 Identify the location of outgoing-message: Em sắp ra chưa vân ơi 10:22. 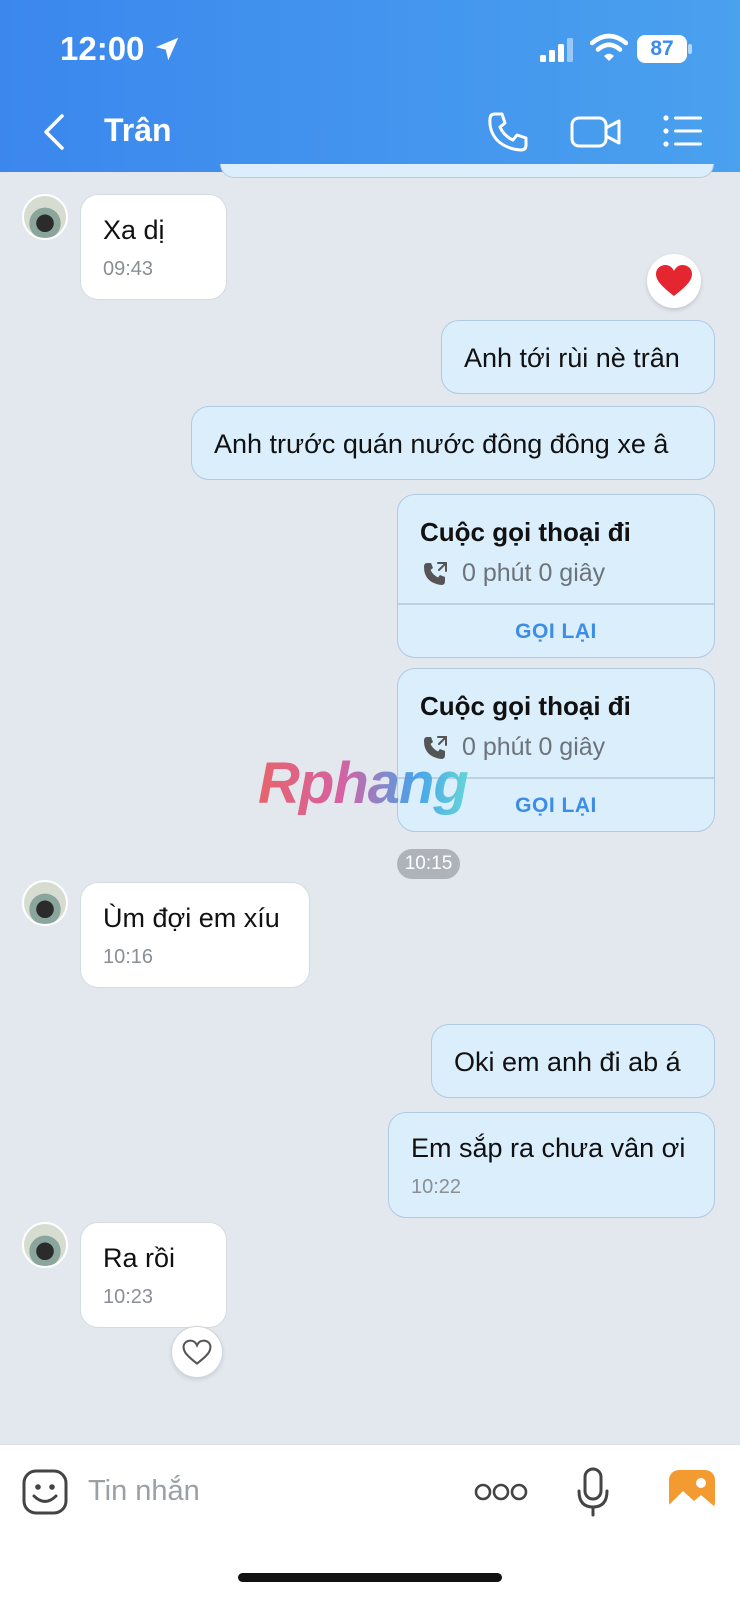
(551, 1165).